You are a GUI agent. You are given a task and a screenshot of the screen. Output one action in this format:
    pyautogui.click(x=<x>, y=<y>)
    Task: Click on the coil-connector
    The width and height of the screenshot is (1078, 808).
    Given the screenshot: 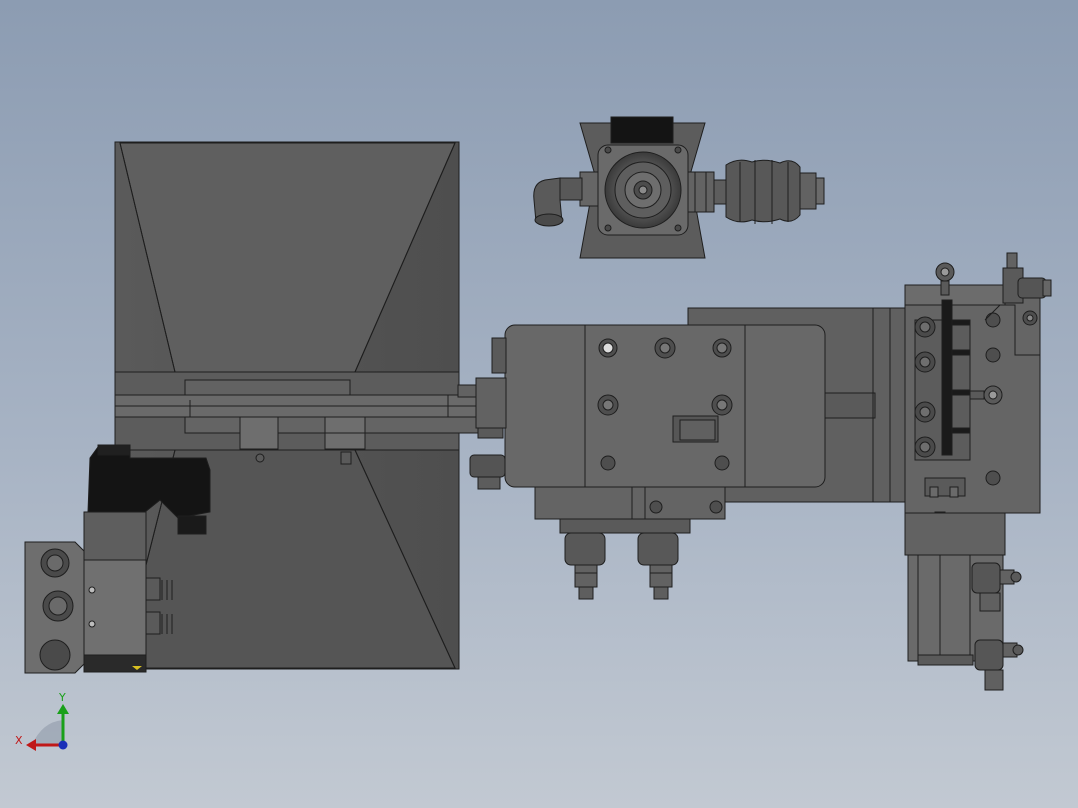 What is the action you would take?
    pyautogui.click(x=149, y=482)
    